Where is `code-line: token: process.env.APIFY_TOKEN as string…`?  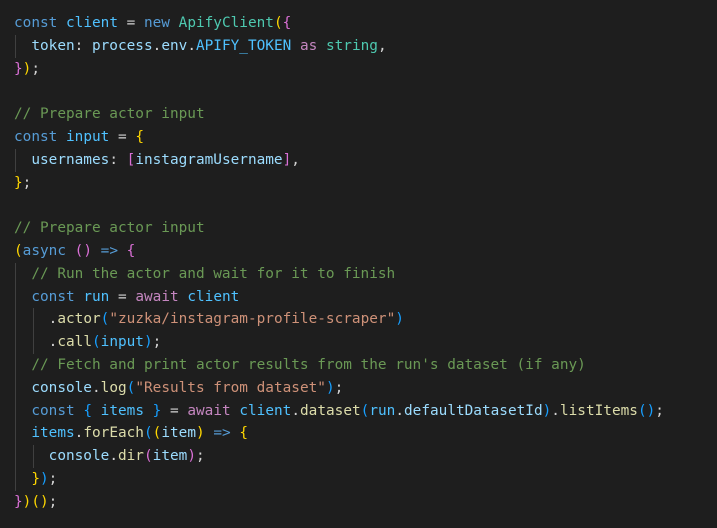 code-line: token: process.env.APIFY_TOKEN as string… is located at coordinates (365, 46).